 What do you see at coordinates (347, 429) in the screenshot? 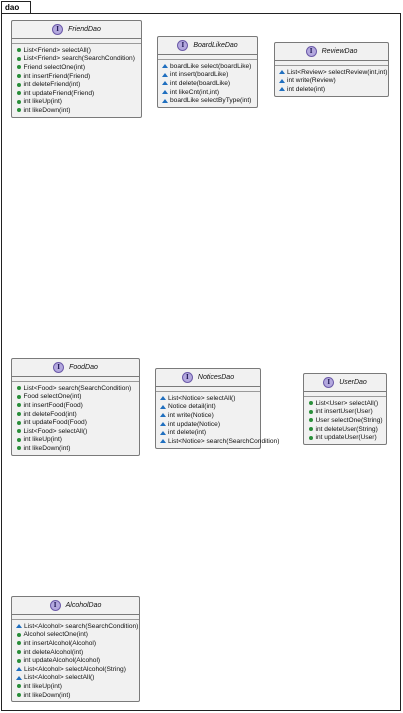
I see `method-row: int deleteUser(String)` at bounding box center [347, 429].